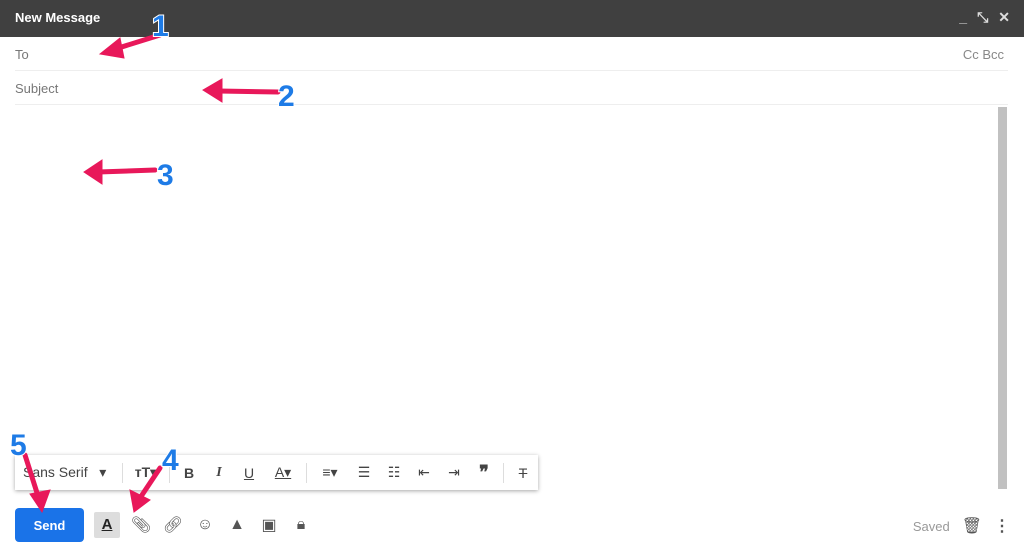 The height and width of the screenshot is (554, 1024). What do you see at coordinates (512, 18) in the screenshot?
I see `title-bar: New Message _ ⤡ ✕` at bounding box center [512, 18].